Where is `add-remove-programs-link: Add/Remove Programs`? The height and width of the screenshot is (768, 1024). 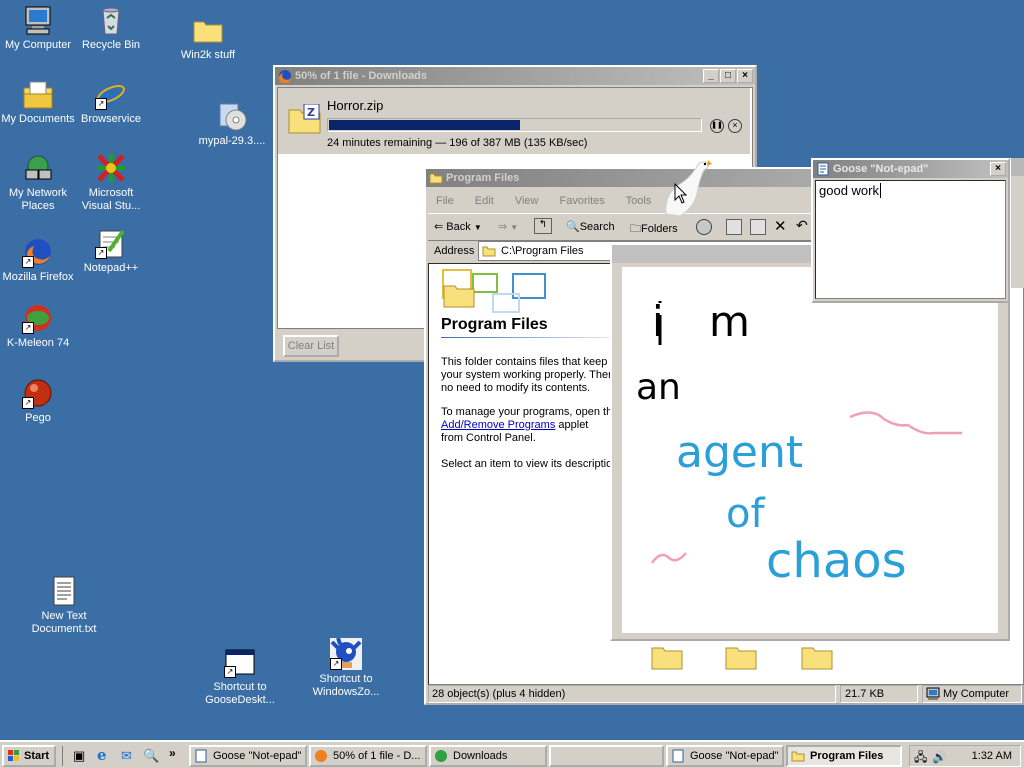
add-remove-programs-link: Add/Remove Programs is located at coordinates (498, 425).